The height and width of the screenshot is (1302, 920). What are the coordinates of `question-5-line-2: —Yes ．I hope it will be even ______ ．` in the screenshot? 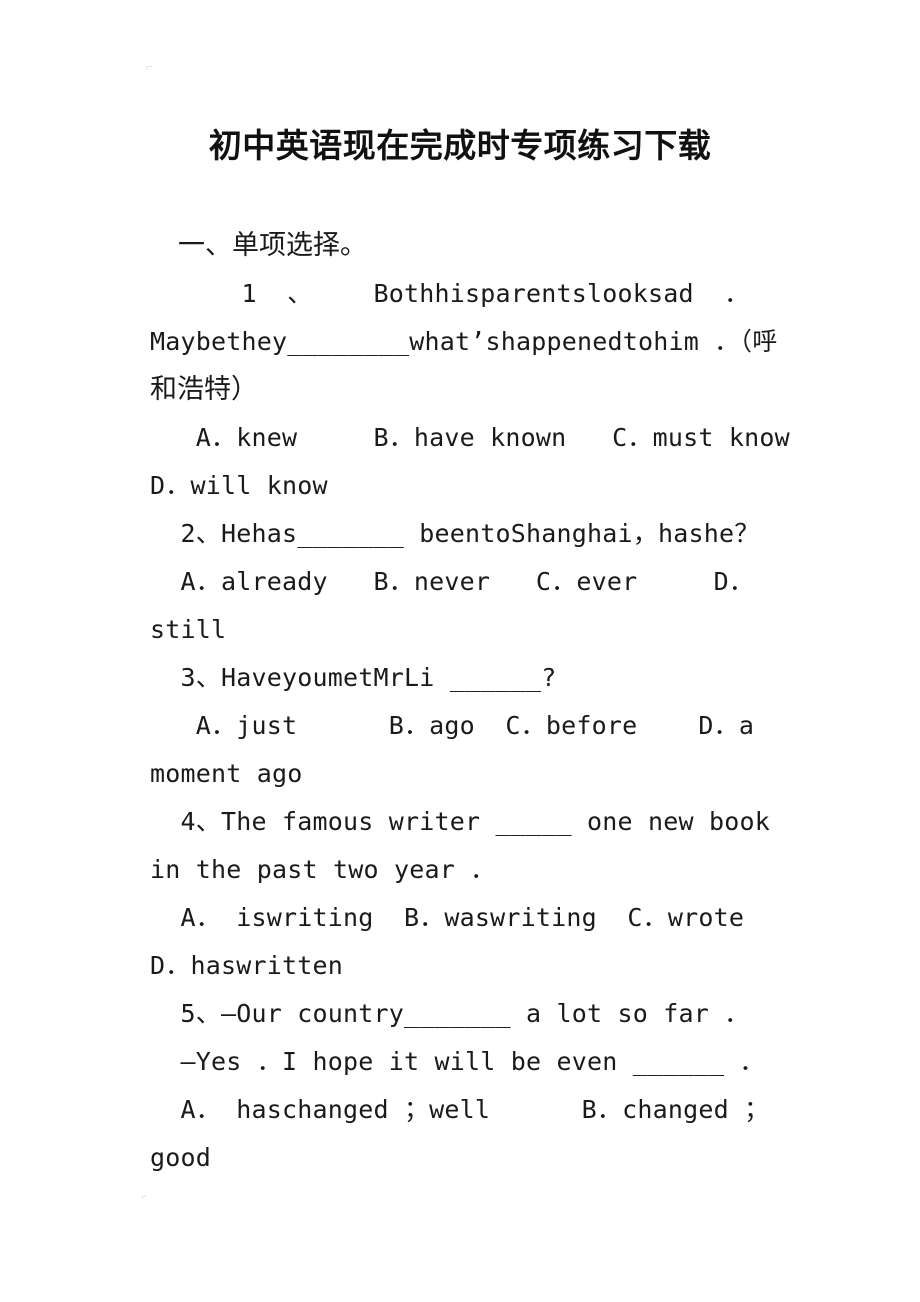 It's located at (457, 1061).